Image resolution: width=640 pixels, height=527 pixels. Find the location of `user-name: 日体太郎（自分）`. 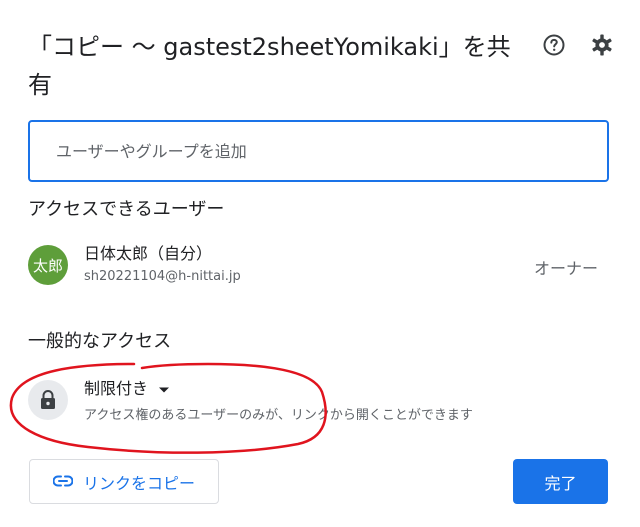

user-name: 日体太郎（自分） is located at coordinates (148, 253).